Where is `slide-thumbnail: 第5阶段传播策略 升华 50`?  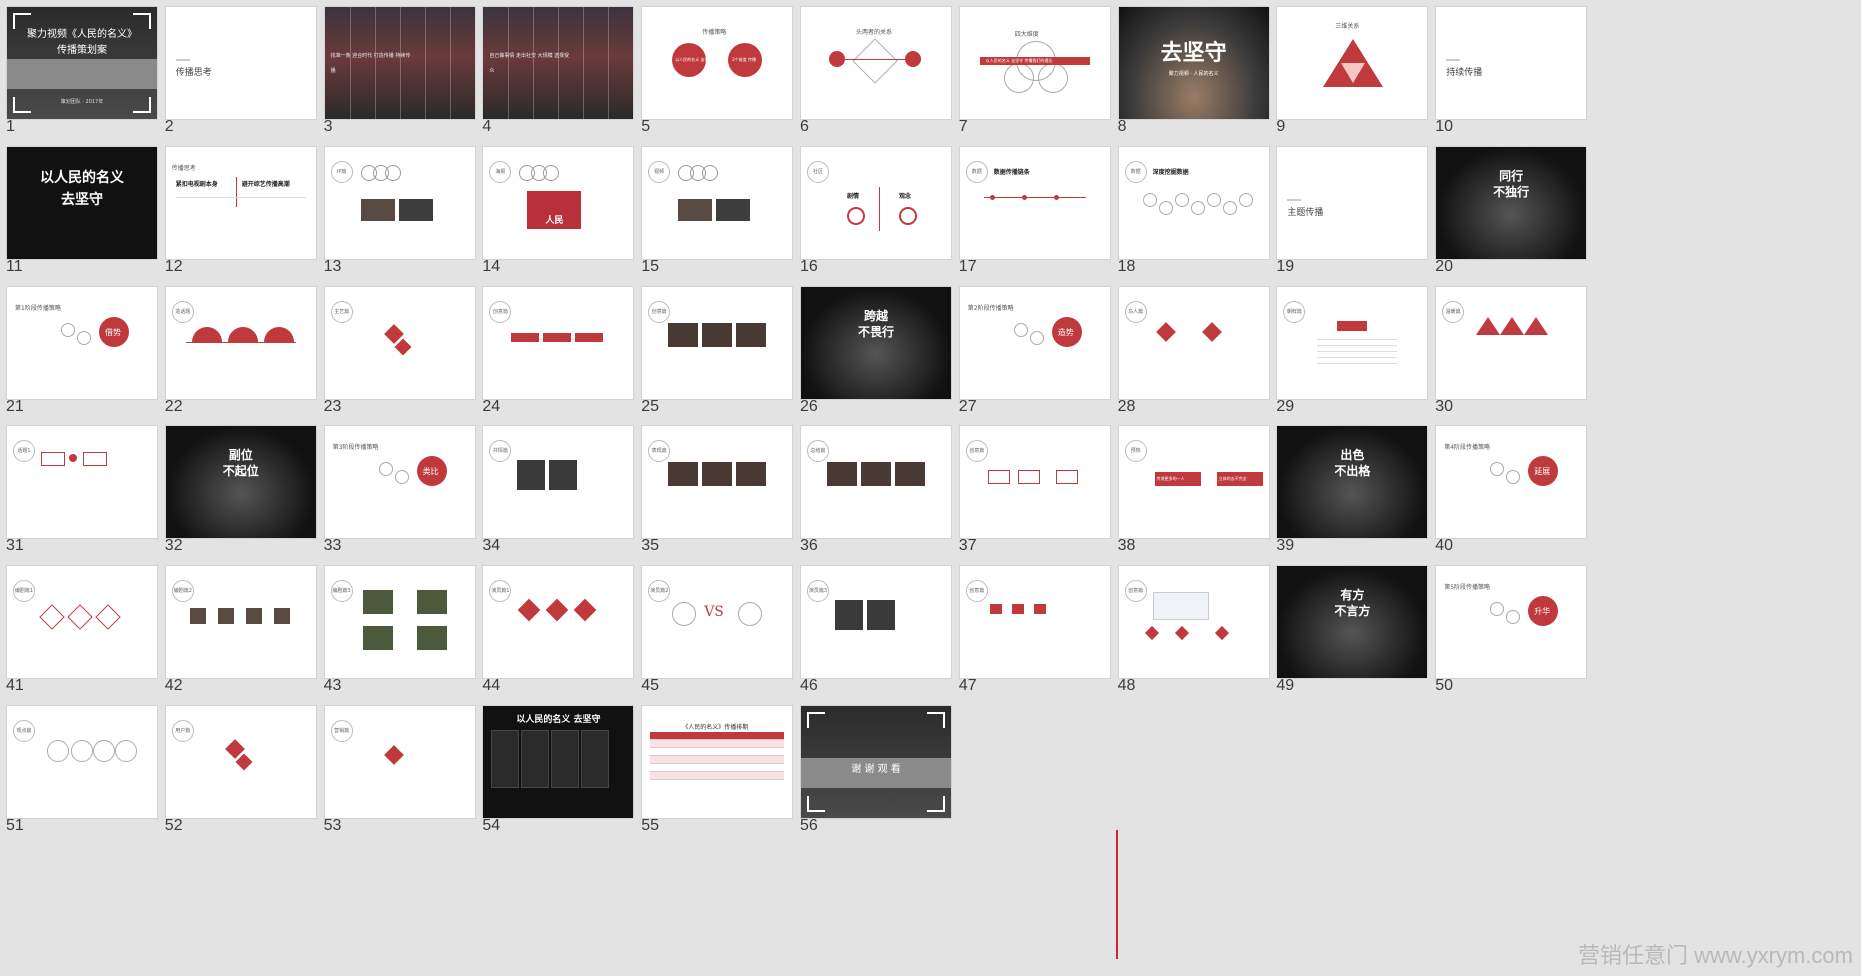
slide-thumbnail: 第5阶段传播策略 升华 50 is located at coordinates (1508, 631).